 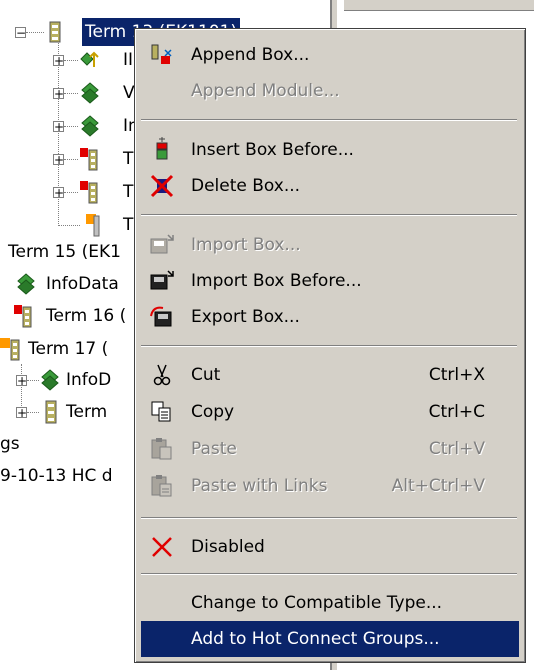 I want to click on tree-item-label: gs, so click(x=10, y=444).